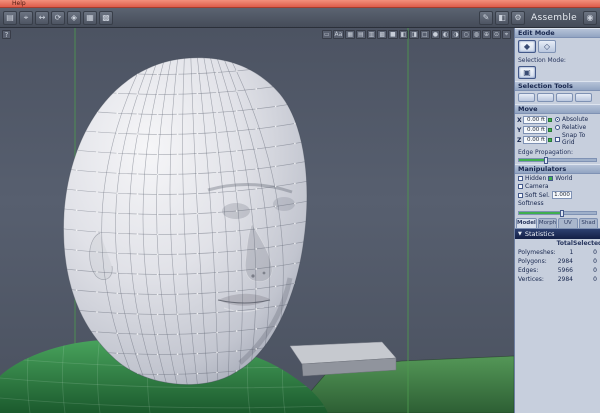 The width and height of the screenshot is (600, 413). I want to click on selection-tools-header: Selection Tools, so click(557, 86).